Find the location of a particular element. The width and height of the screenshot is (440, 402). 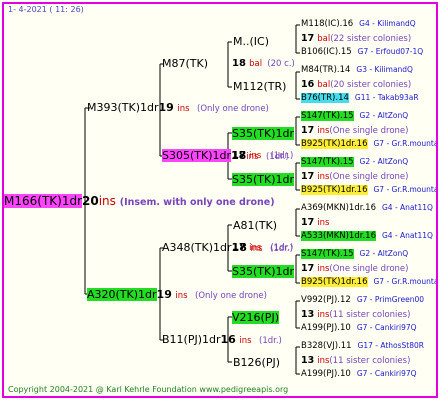

g2-c-name: A348(TK)1dr is located at coordinates (197, 247).